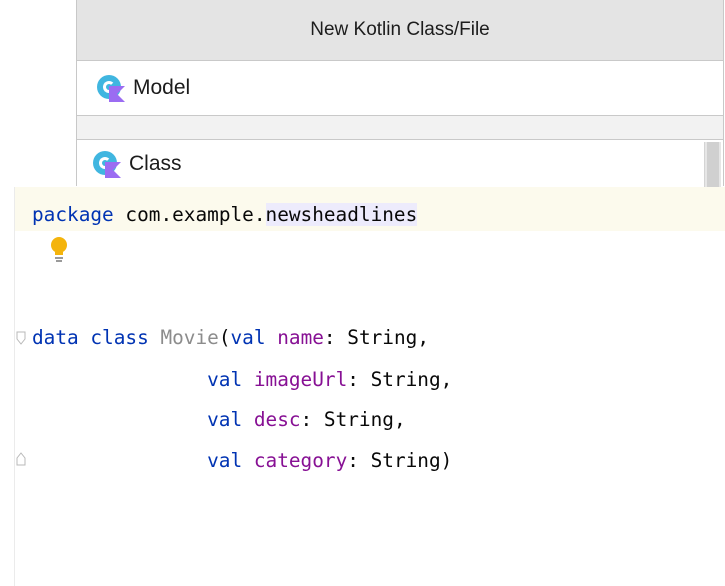 Image resolution: width=725 pixels, height=586 pixels. I want to click on package-line: package com.example.newsheadlines, so click(225, 215).